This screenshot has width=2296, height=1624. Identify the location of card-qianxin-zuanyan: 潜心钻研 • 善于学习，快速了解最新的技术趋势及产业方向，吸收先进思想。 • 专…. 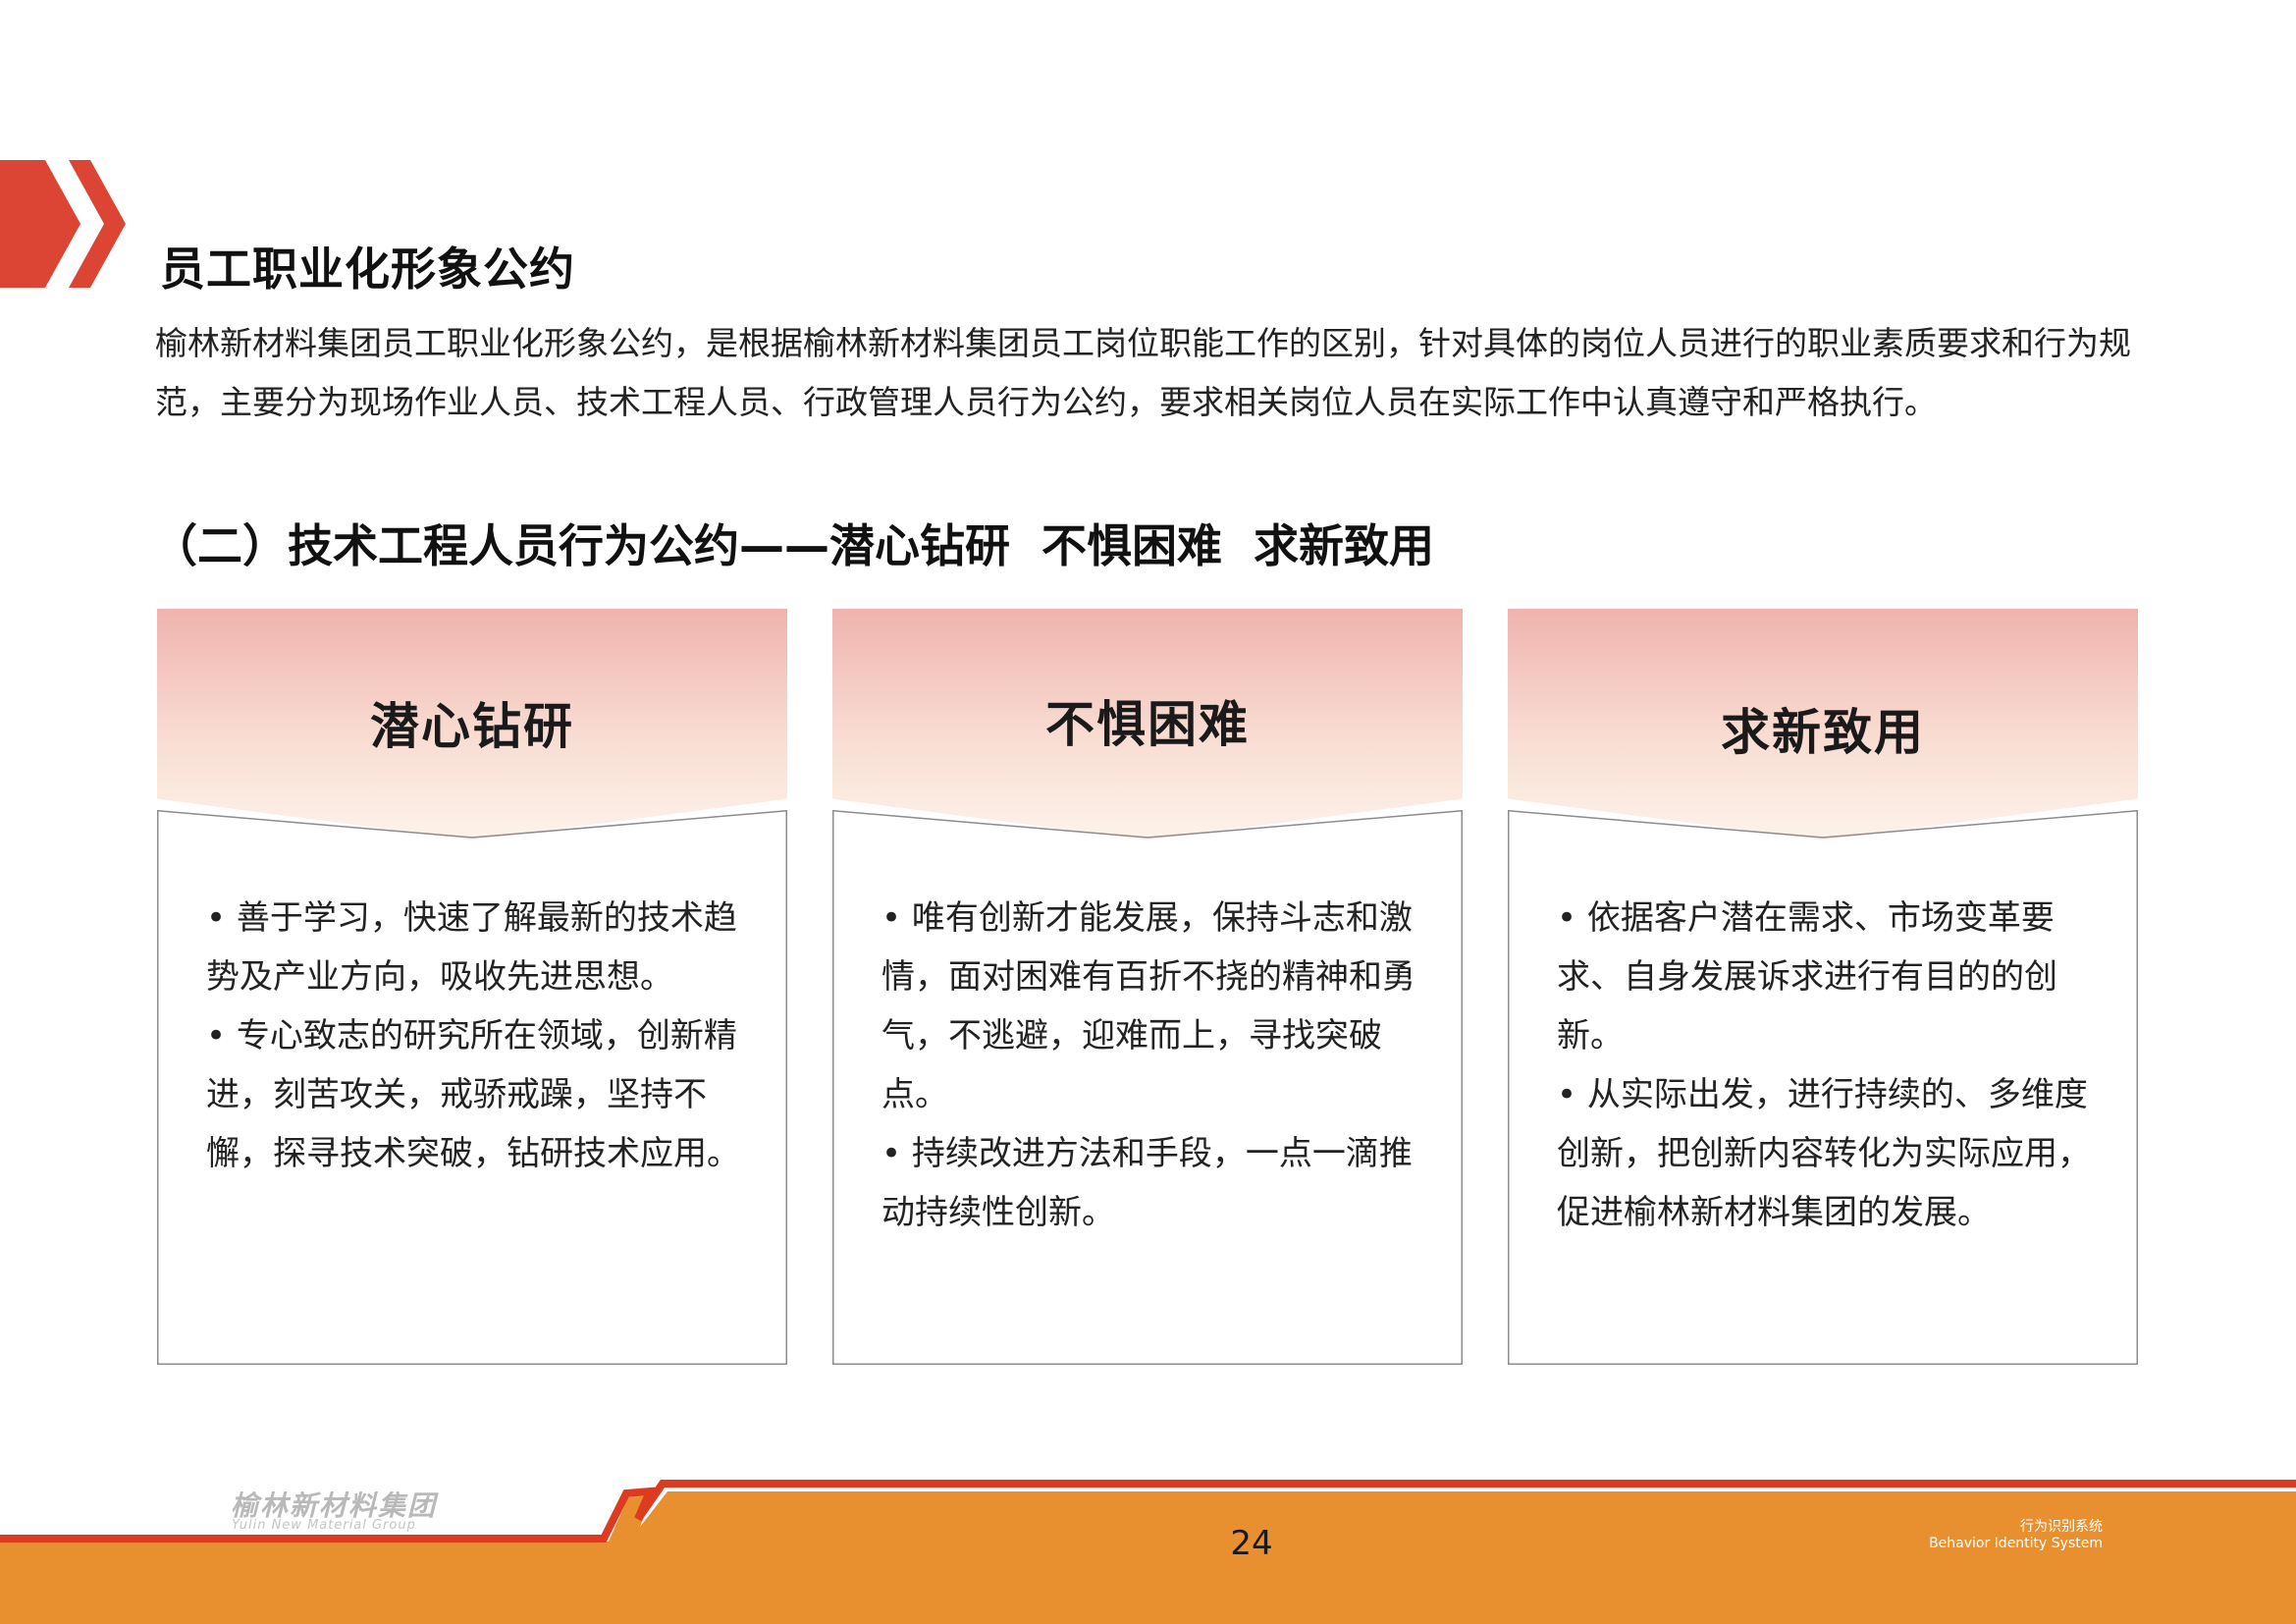
(472, 987).